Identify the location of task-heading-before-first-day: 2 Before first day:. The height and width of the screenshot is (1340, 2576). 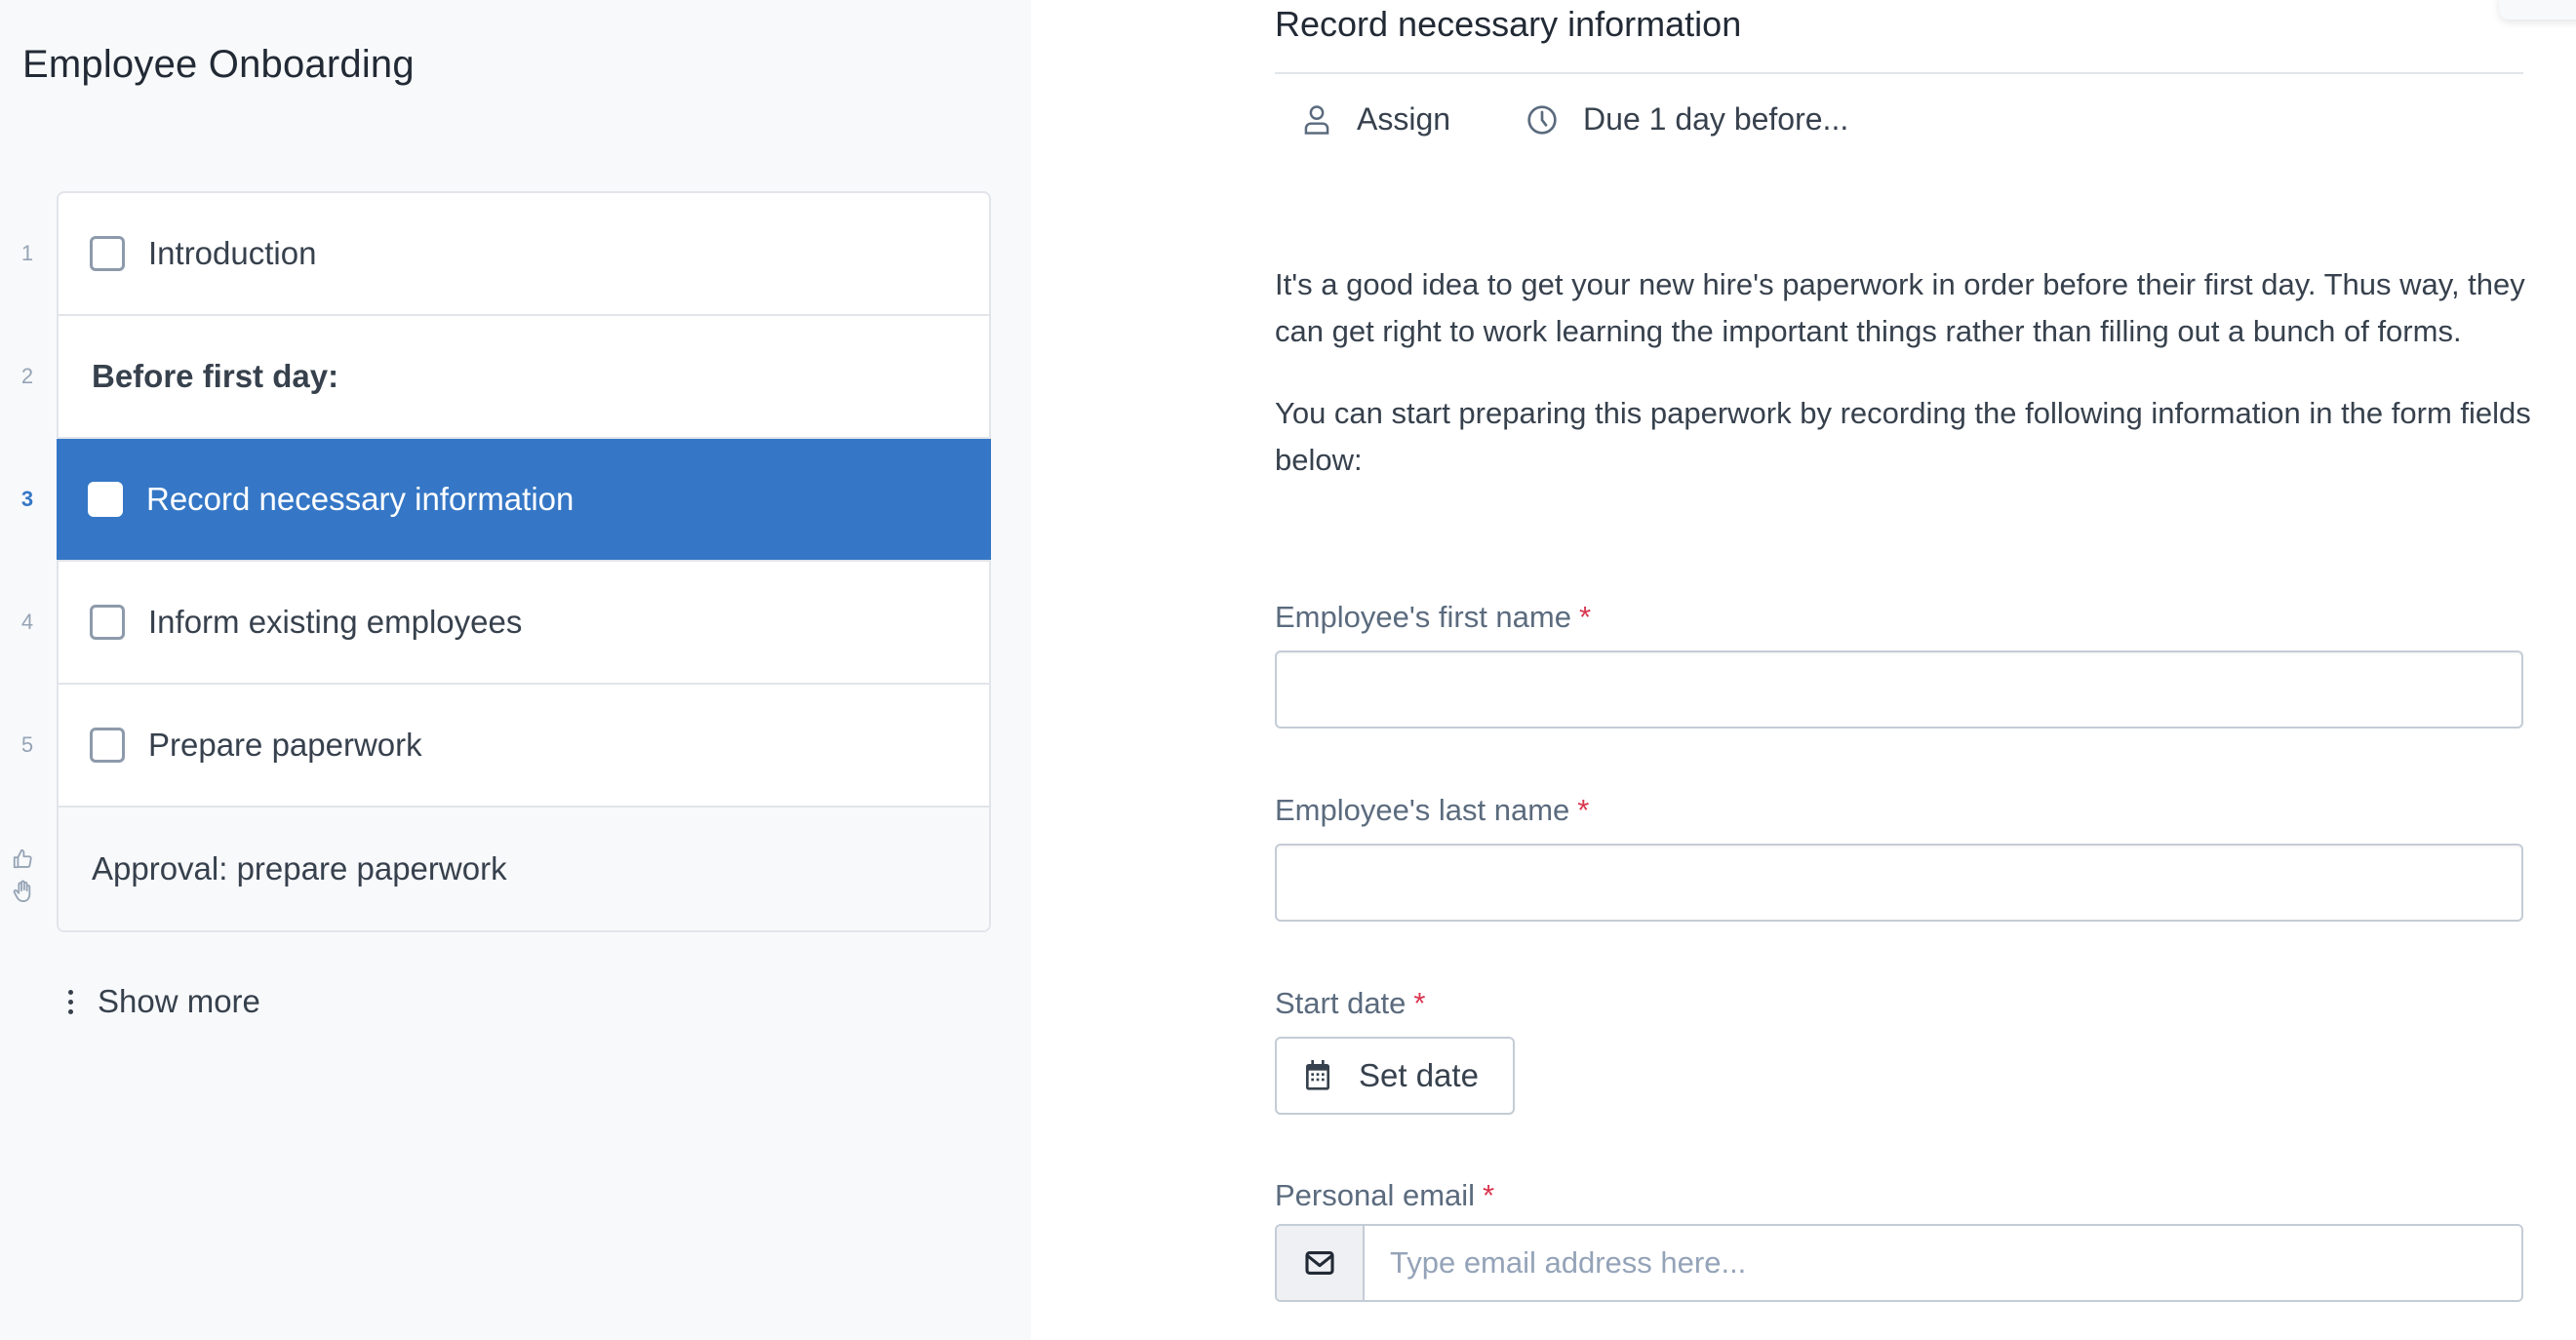
(505, 377).